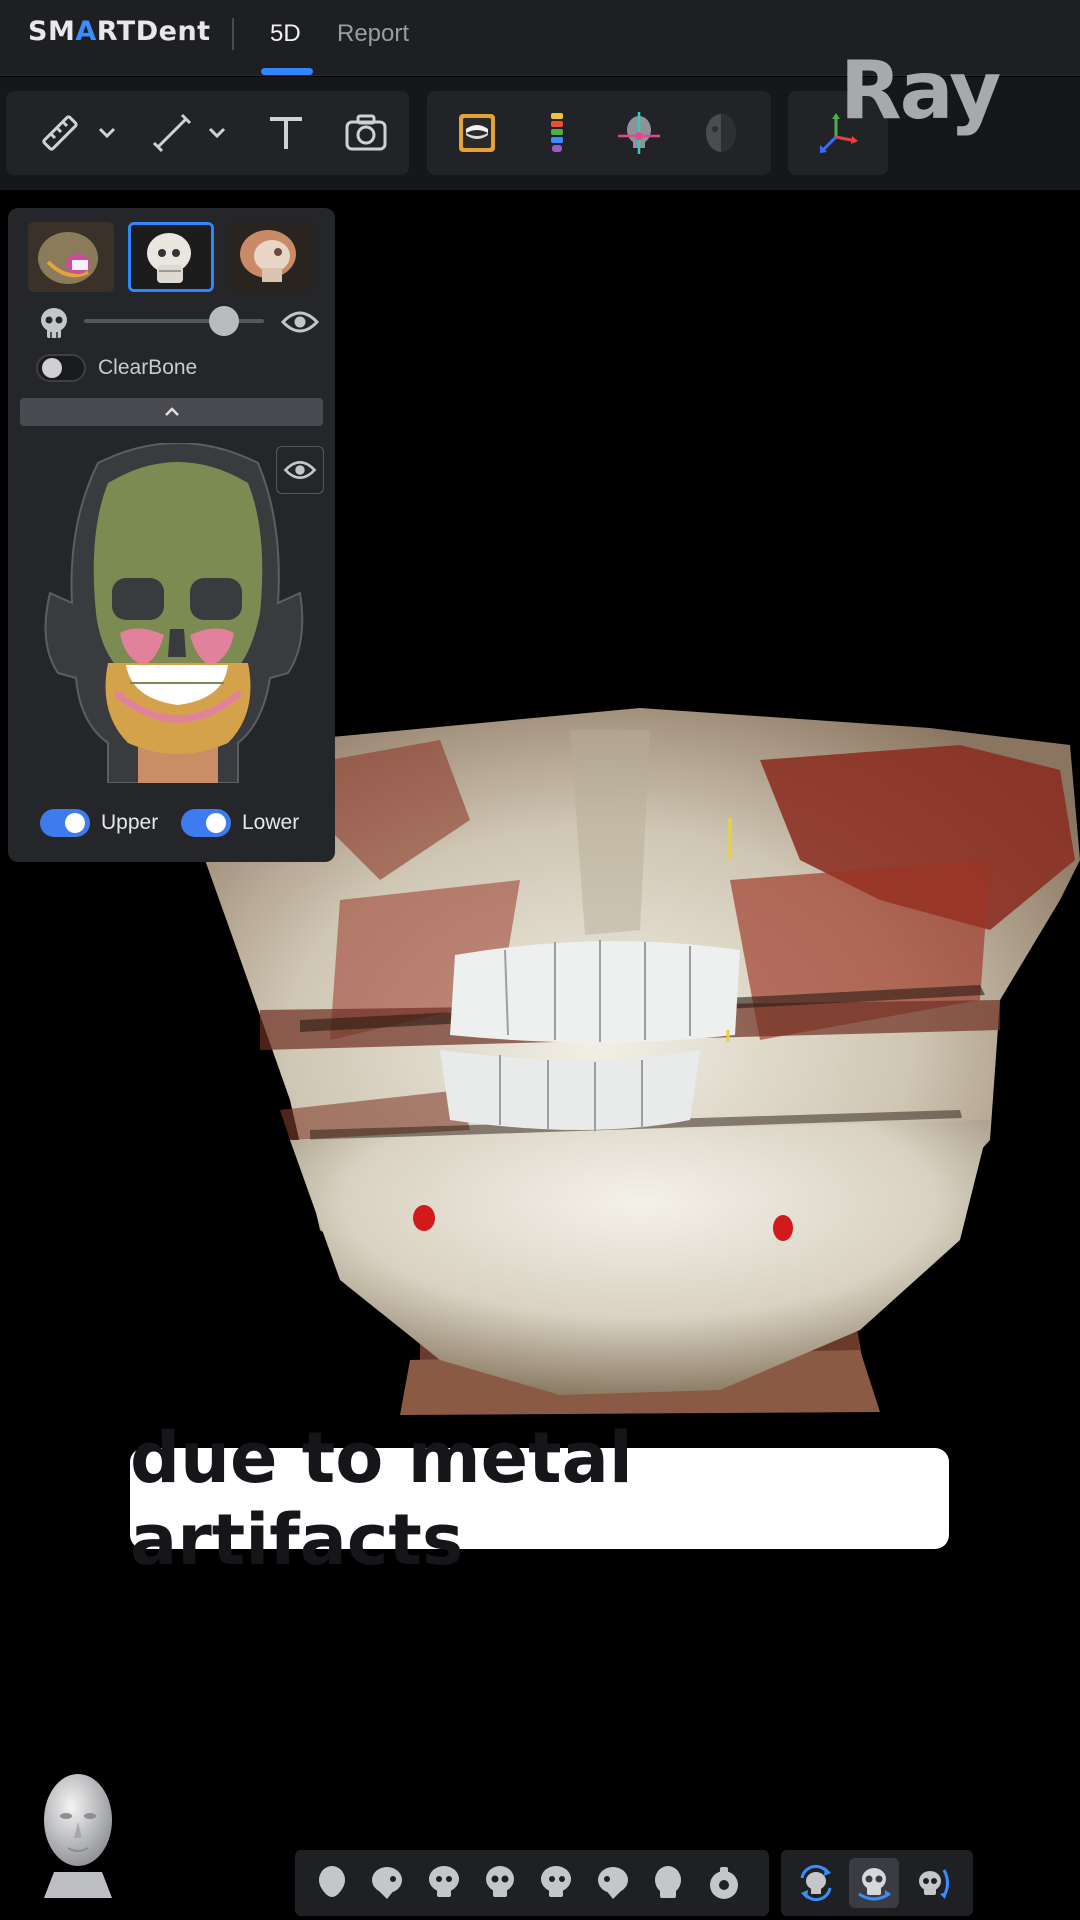  Describe the element at coordinates (60, 133) in the screenshot. I see `ruler-icon` at that location.